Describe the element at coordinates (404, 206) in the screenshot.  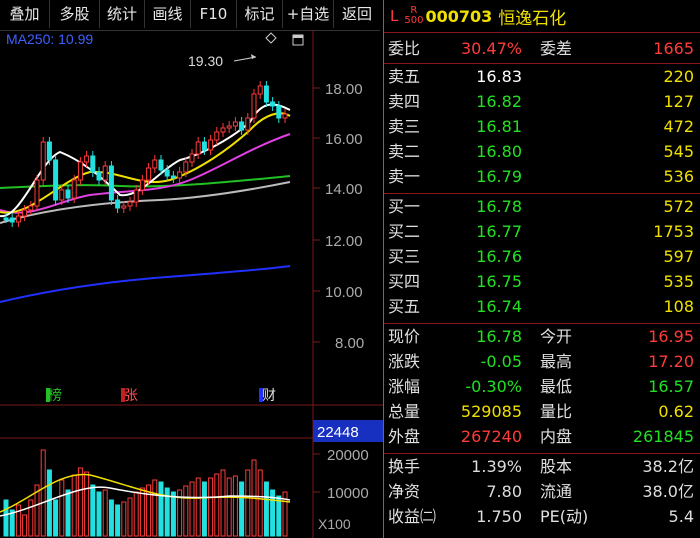
I see `bid-label: 买一` at that location.